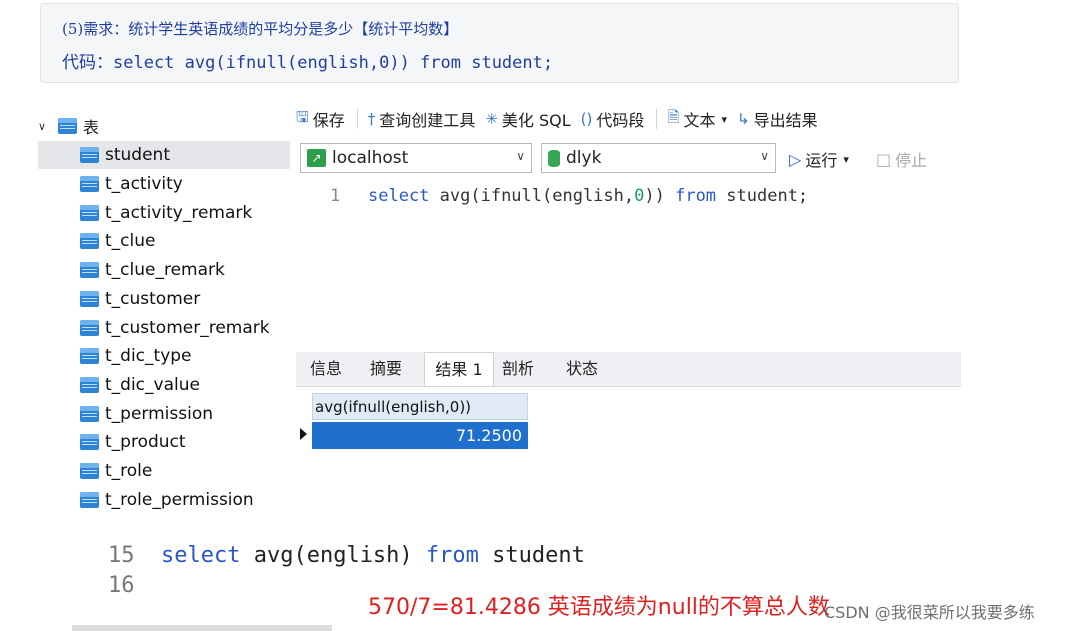 The image size is (1090, 631). I want to click on builder-icon: †, so click(371, 119).